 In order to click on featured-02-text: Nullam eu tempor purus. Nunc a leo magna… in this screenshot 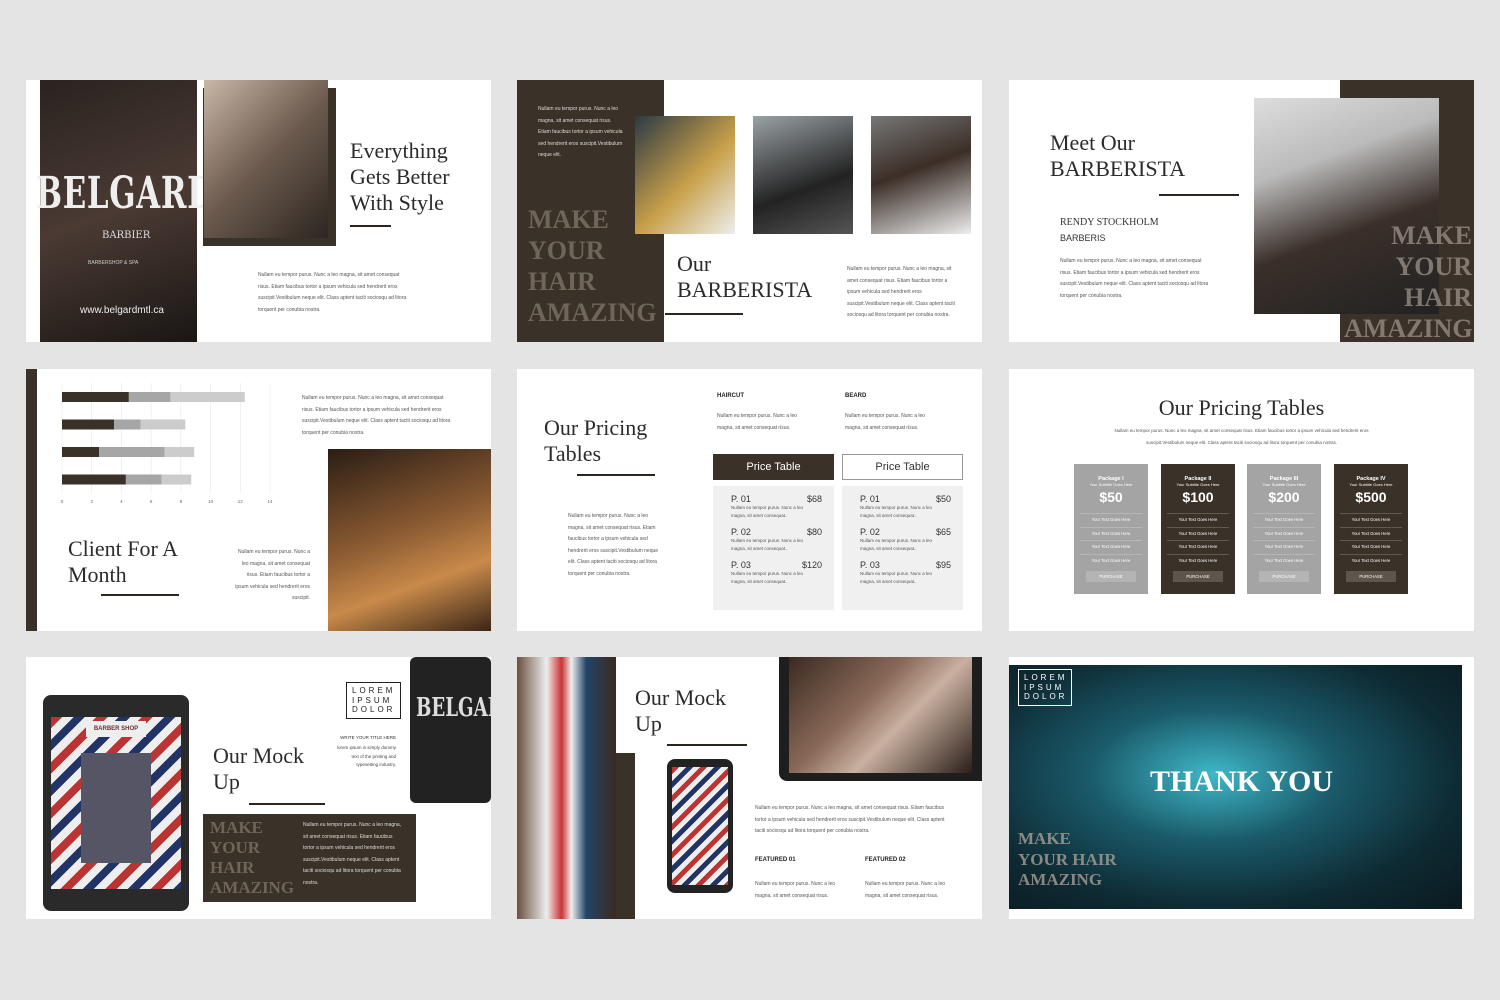, I will do `click(905, 890)`.